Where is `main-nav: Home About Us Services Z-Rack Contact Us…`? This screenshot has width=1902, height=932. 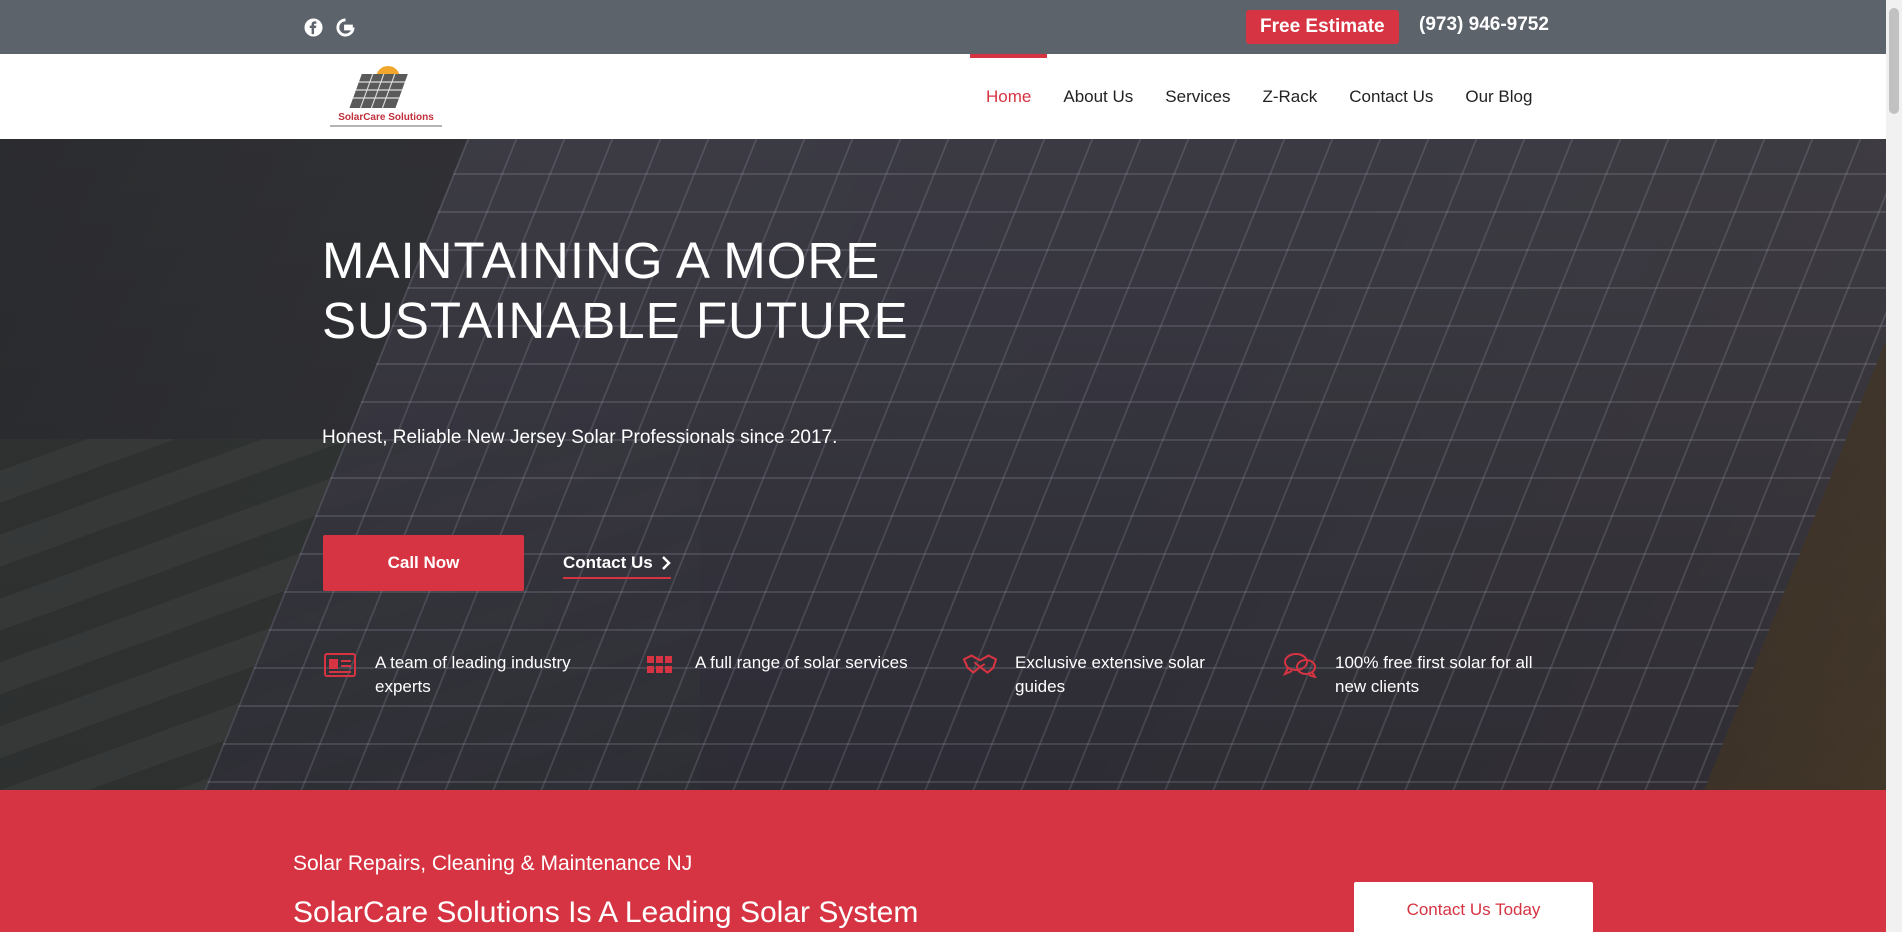 main-nav: Home About Us Services Z-Rack Contact Us… is located at coordinates (1259, 96).